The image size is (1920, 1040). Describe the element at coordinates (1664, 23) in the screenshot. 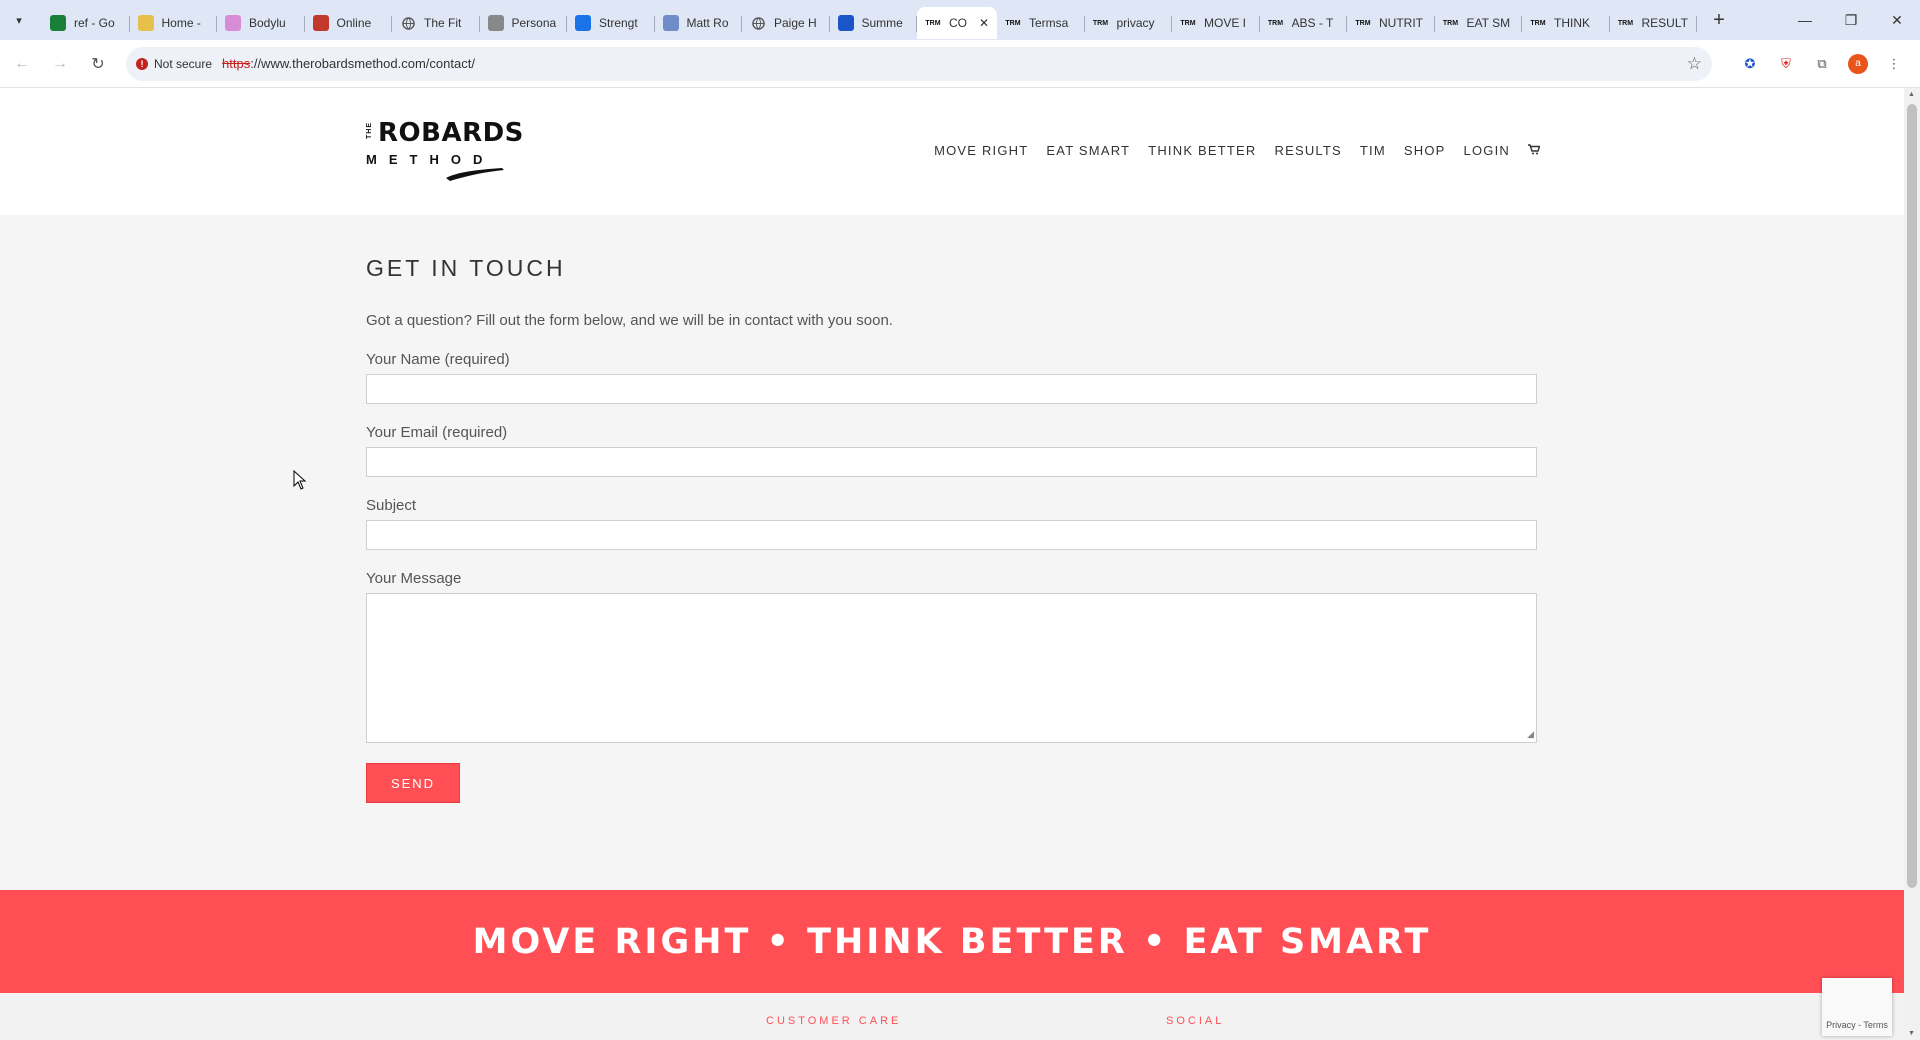

I see `browser-tab-label: RESULT` at that location.